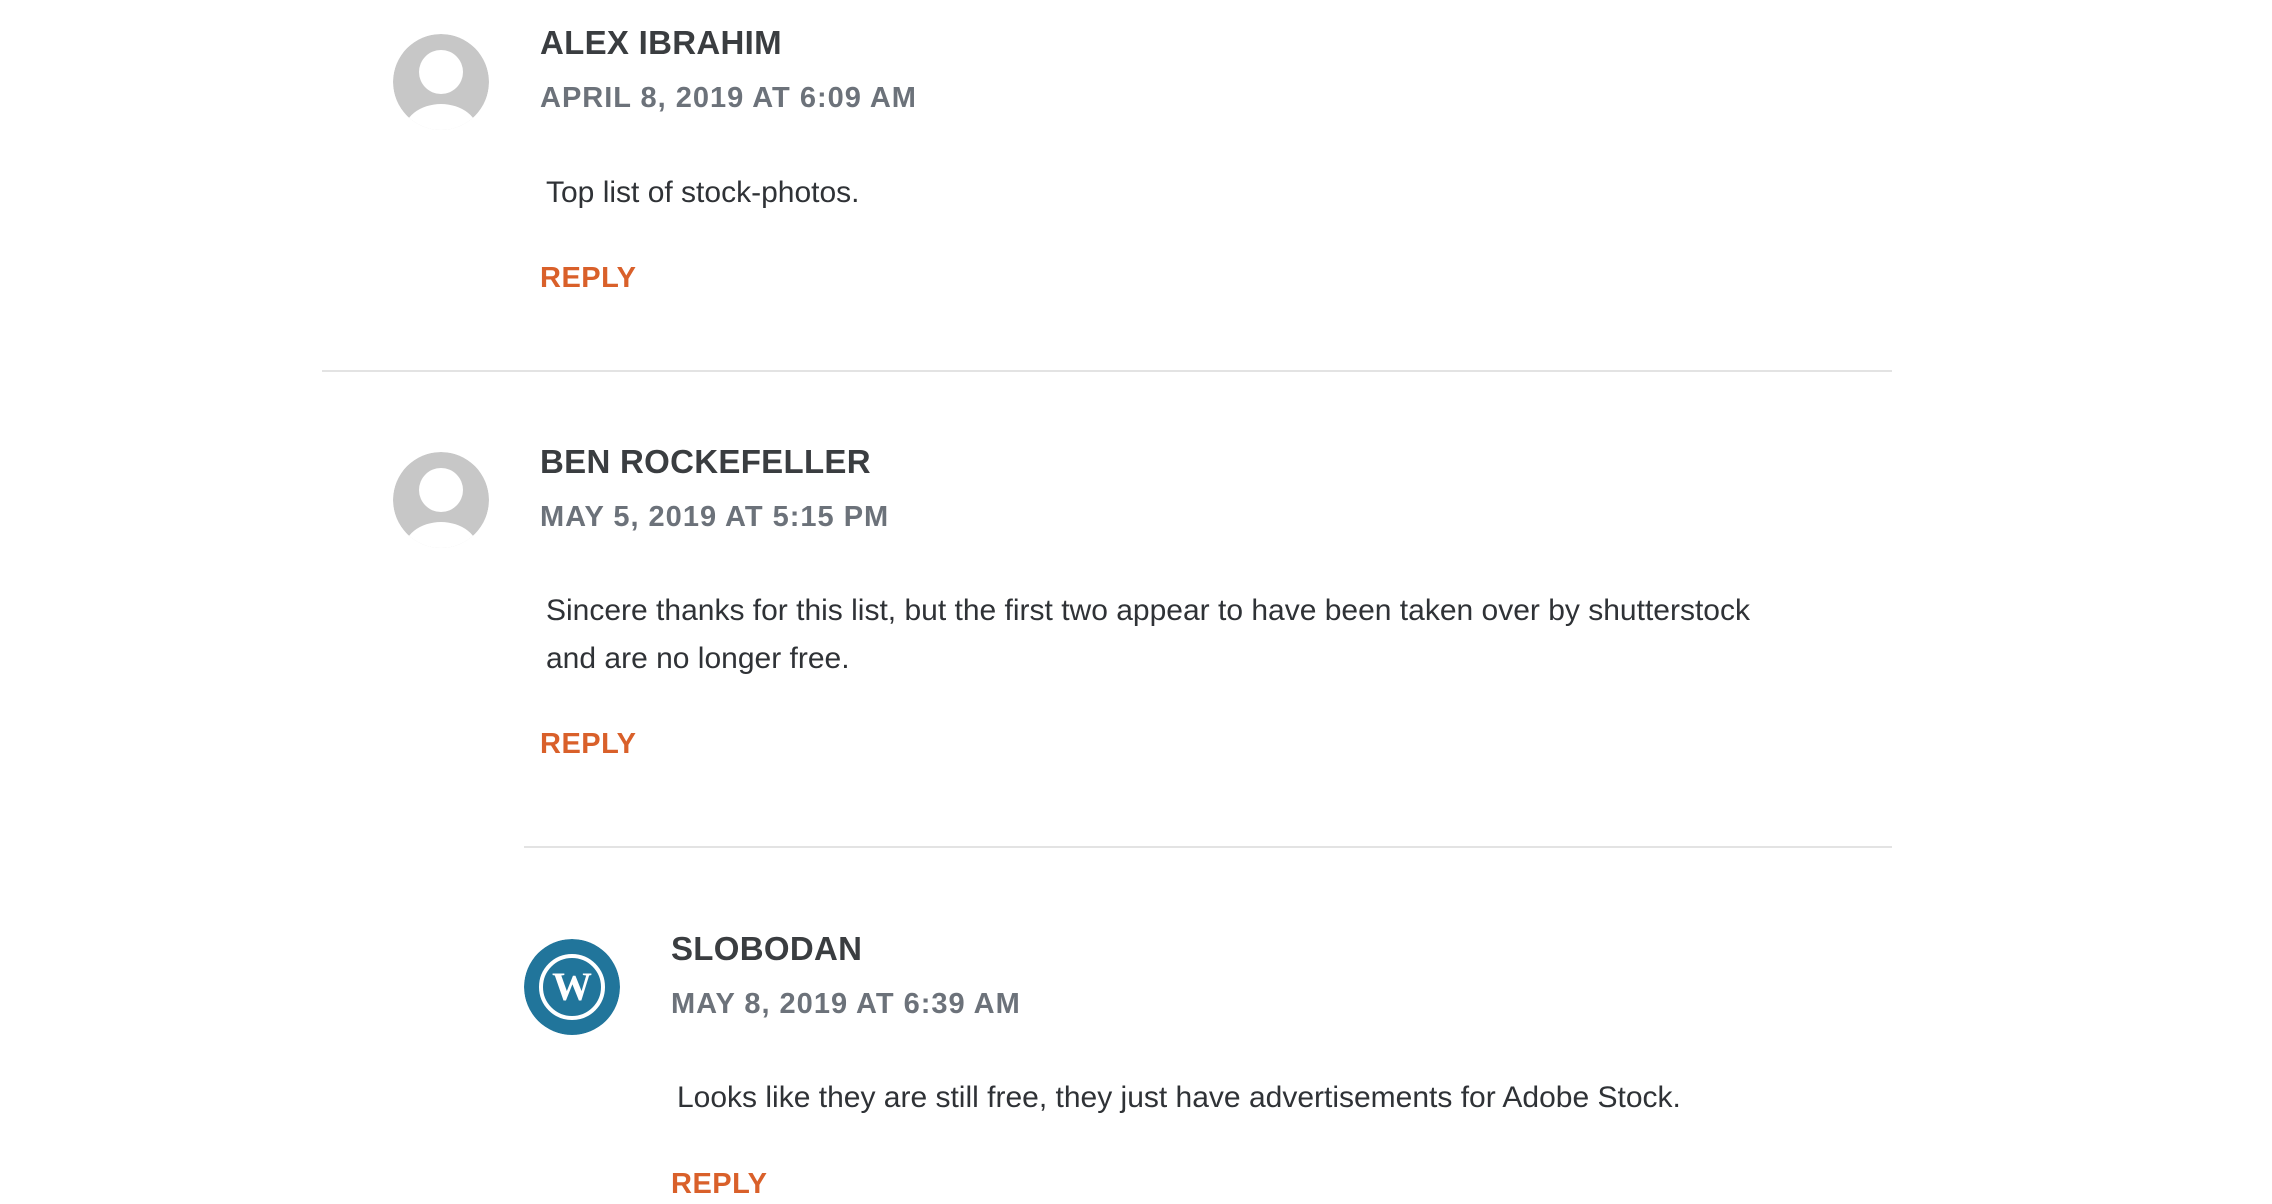  Describe the element at coordinates (703, 192) in the screenshot. I see `comment-text: Top list of stock-photos.` at that location.